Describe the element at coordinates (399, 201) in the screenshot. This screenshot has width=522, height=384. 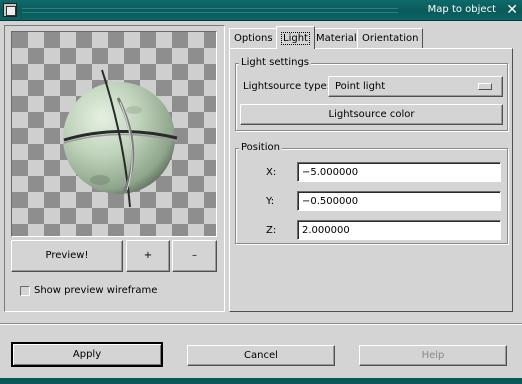
I see `y-input: −0.500000` at that location.